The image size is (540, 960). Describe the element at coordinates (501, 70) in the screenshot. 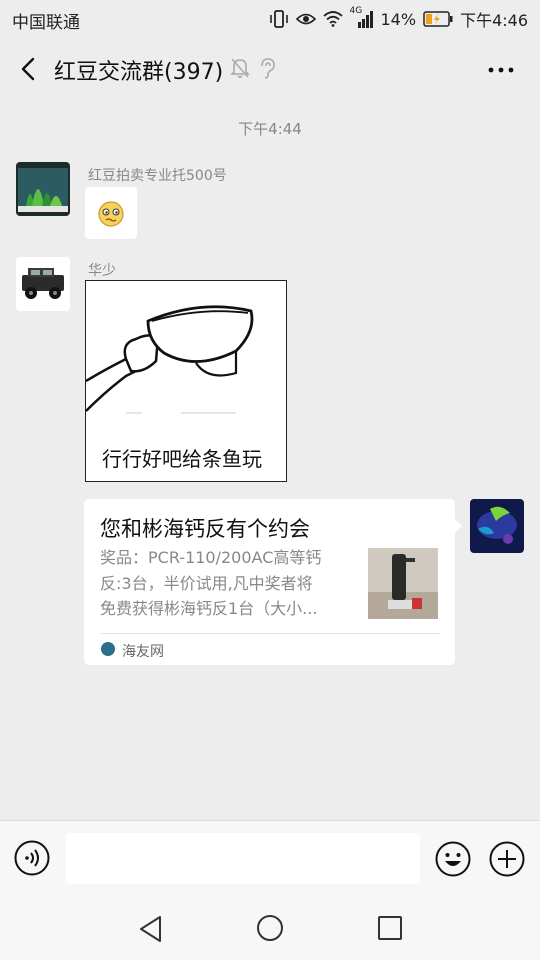

I see `more-icon` at that location.